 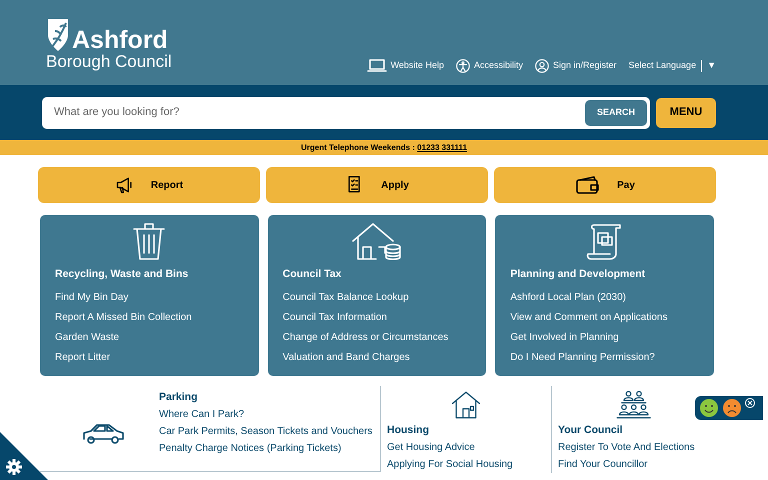 I want to click on trash-bin-icon, so click(x=149, y=241).